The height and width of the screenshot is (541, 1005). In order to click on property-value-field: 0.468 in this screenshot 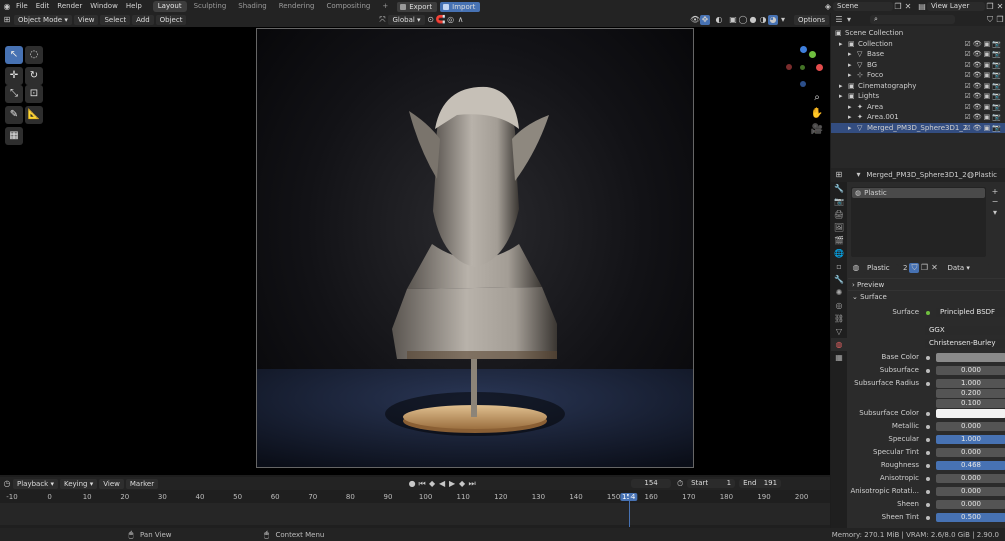, I will do `click(970, 465)`.